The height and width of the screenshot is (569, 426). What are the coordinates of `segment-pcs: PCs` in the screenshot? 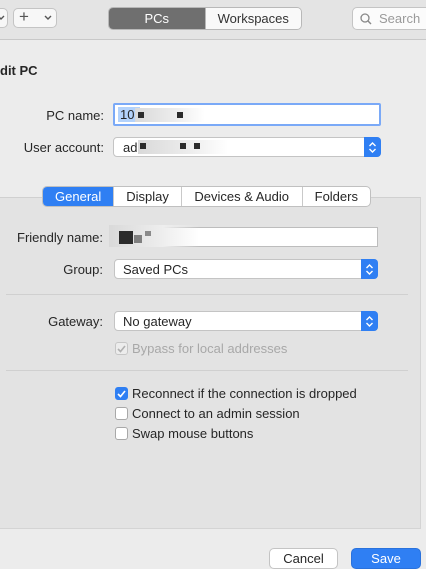 It's located at (157, 18).